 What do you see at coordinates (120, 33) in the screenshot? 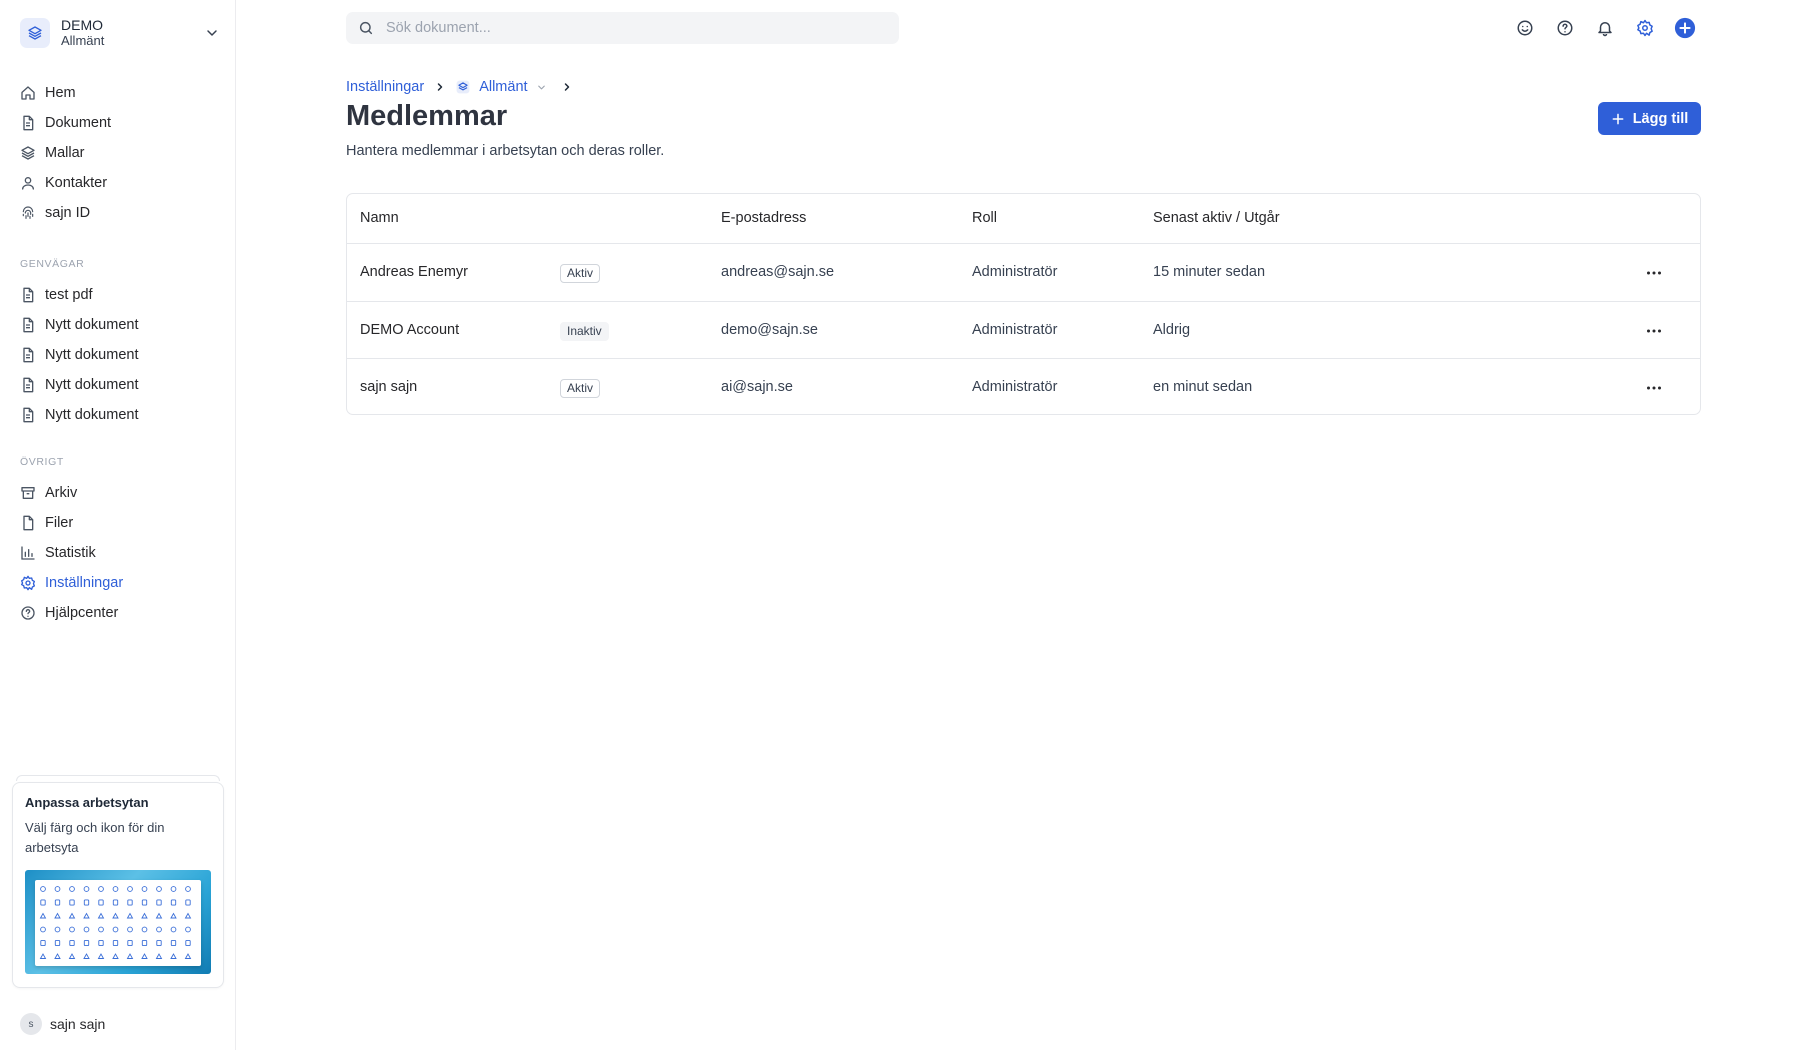
I see `workspace-switcher: DEMO Allmänt` at bounding box center [120, 33].